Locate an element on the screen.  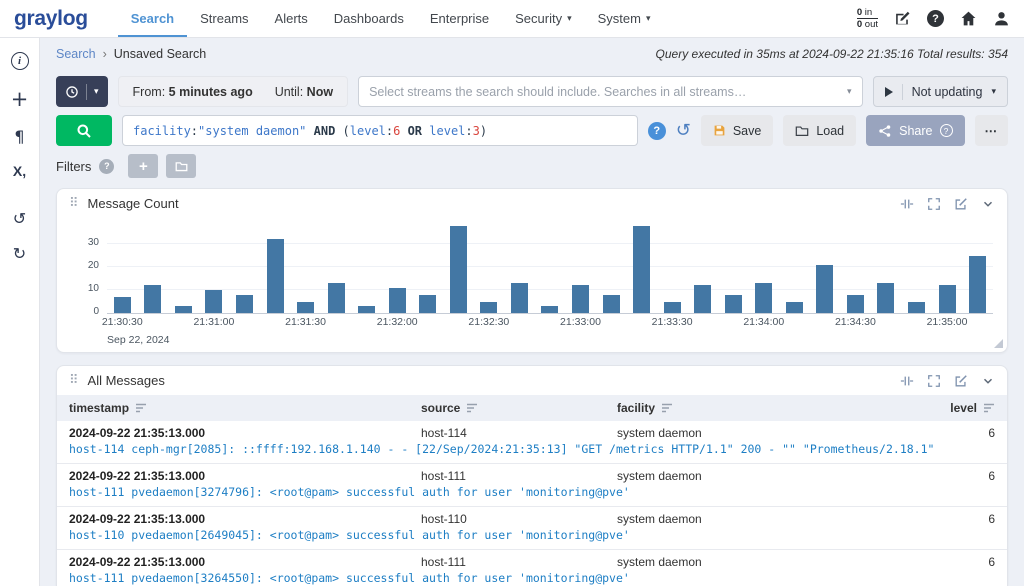
timerange-button: ▾ is located at coordinates (82, 91).